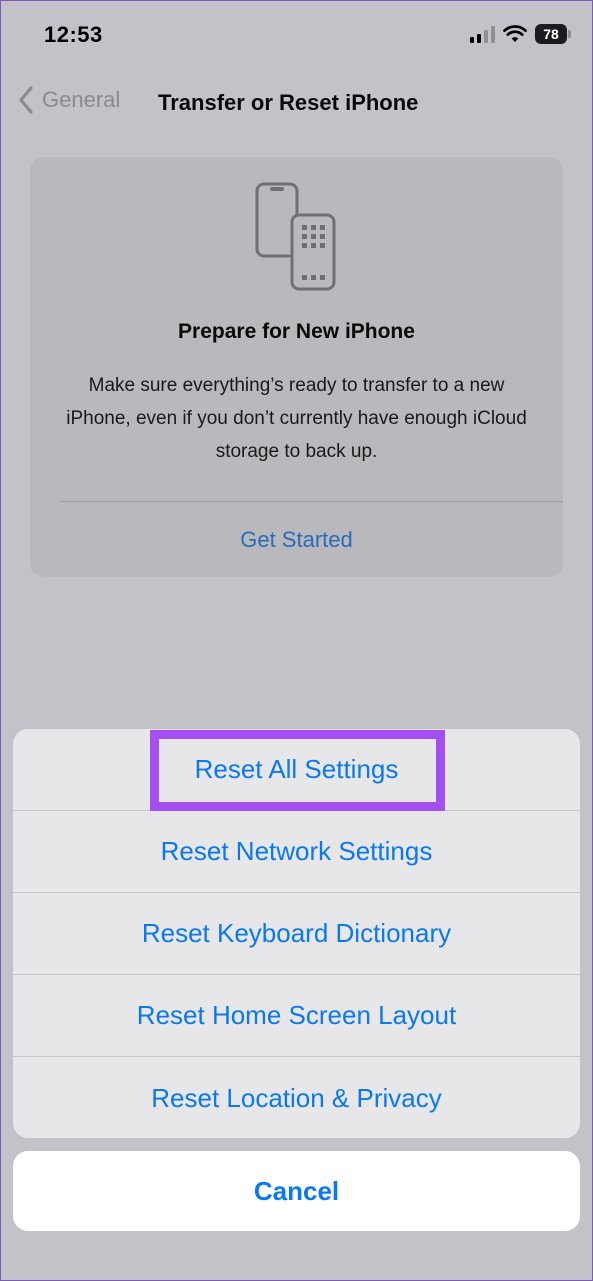 The image size is (593, 1281). What do you see at coordinates (296, 36) in the screenshot?
I see `status-bar: 12:53 78` at bounding box center [296, 36].